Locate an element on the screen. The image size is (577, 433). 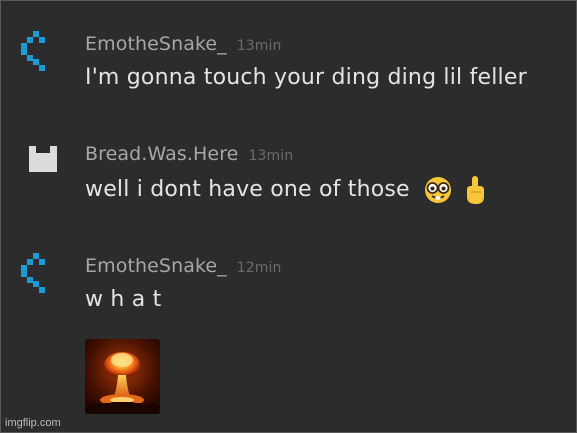
message-text: well i dont have one of those is located at coordinates (286, 190).